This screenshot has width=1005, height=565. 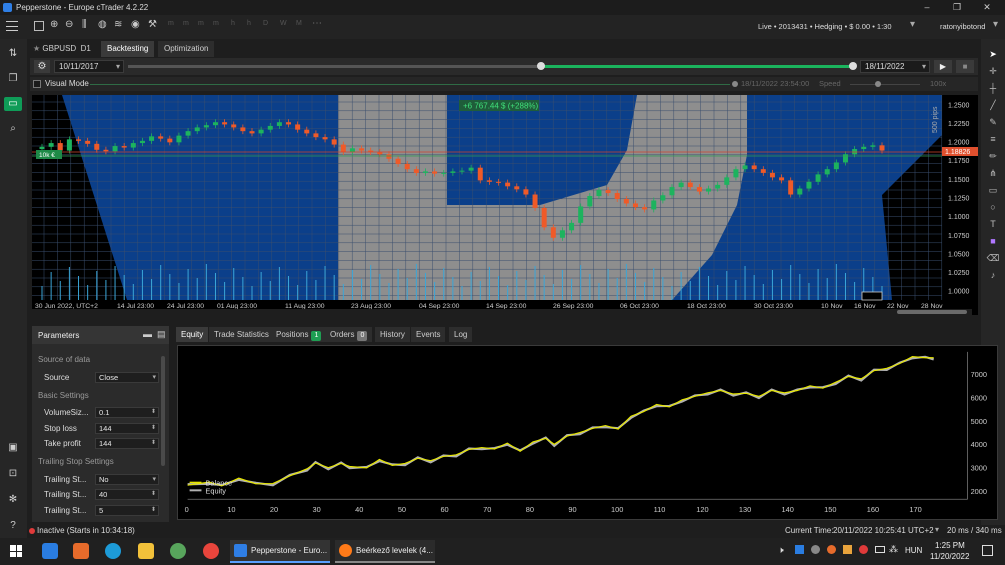 I want to click on range-end-handle, so click(x=853, y=66).